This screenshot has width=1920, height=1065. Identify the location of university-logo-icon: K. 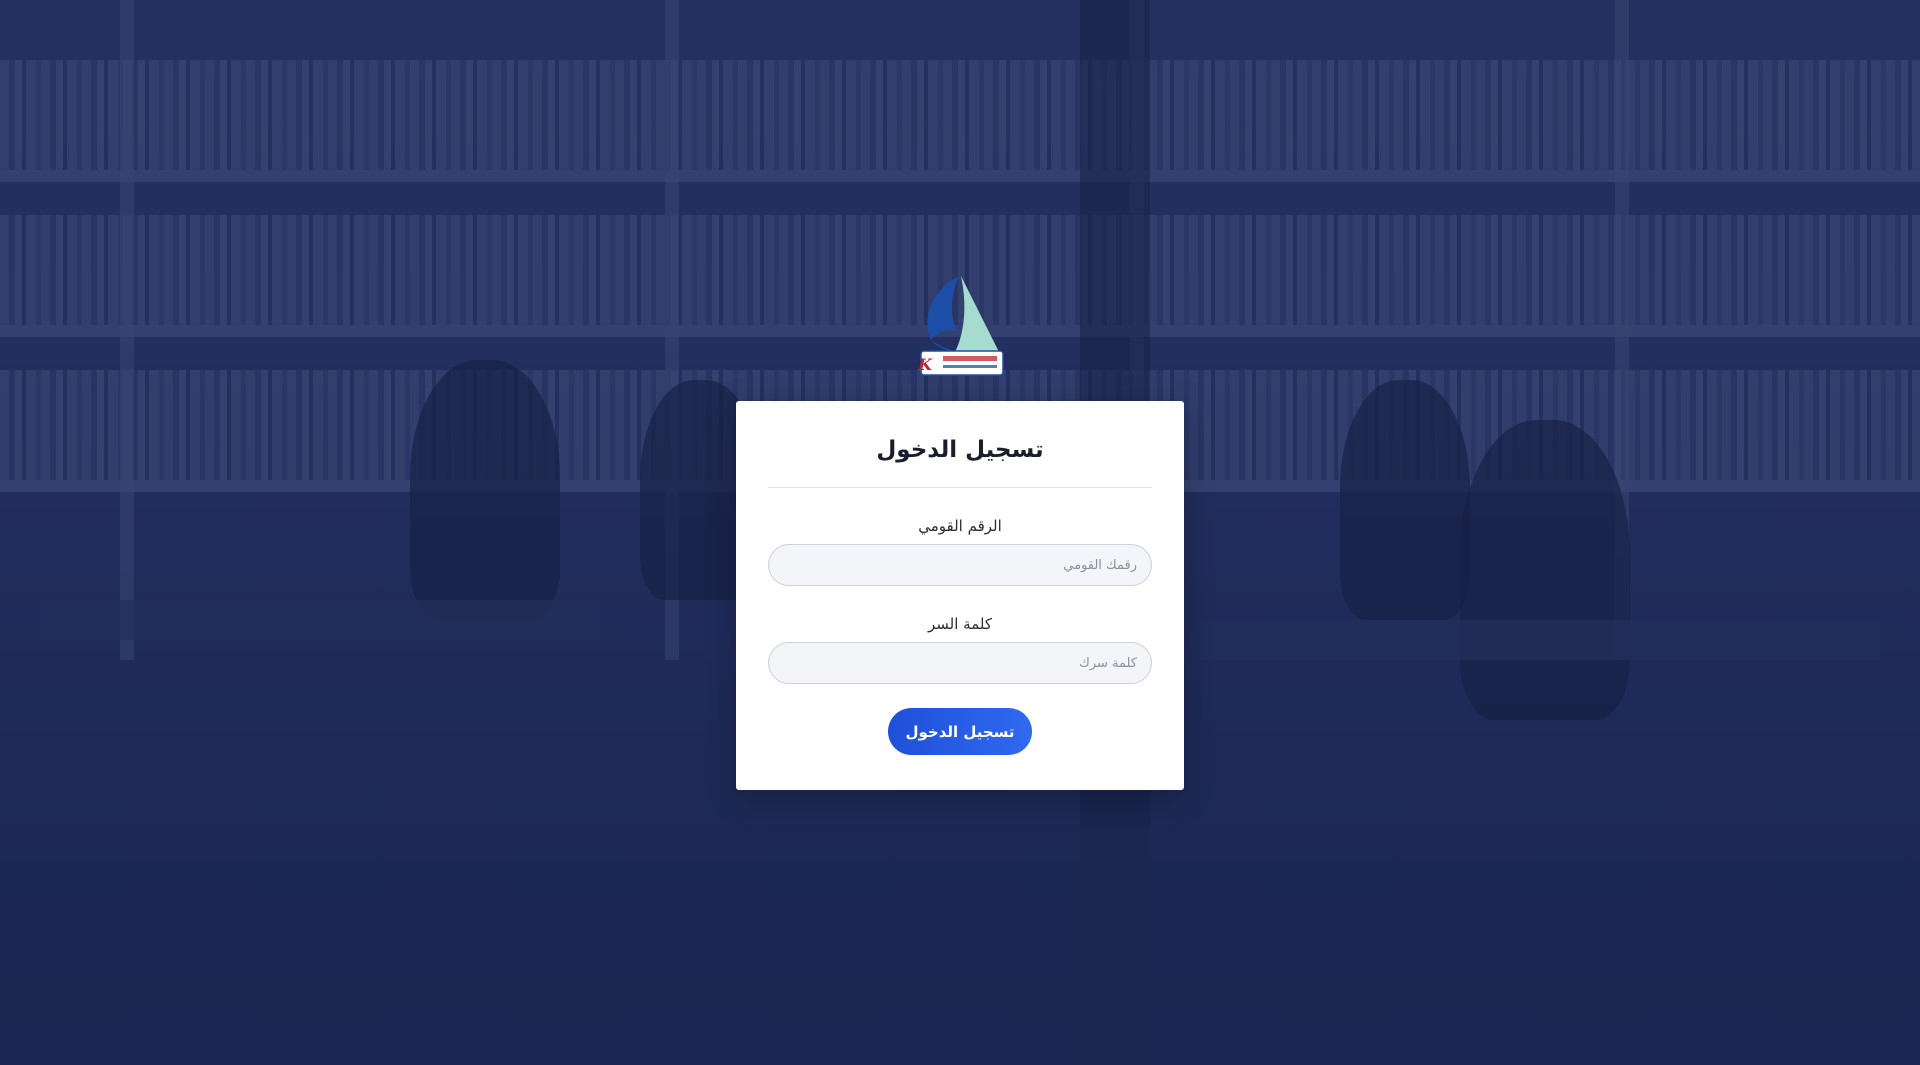
(959, 325).